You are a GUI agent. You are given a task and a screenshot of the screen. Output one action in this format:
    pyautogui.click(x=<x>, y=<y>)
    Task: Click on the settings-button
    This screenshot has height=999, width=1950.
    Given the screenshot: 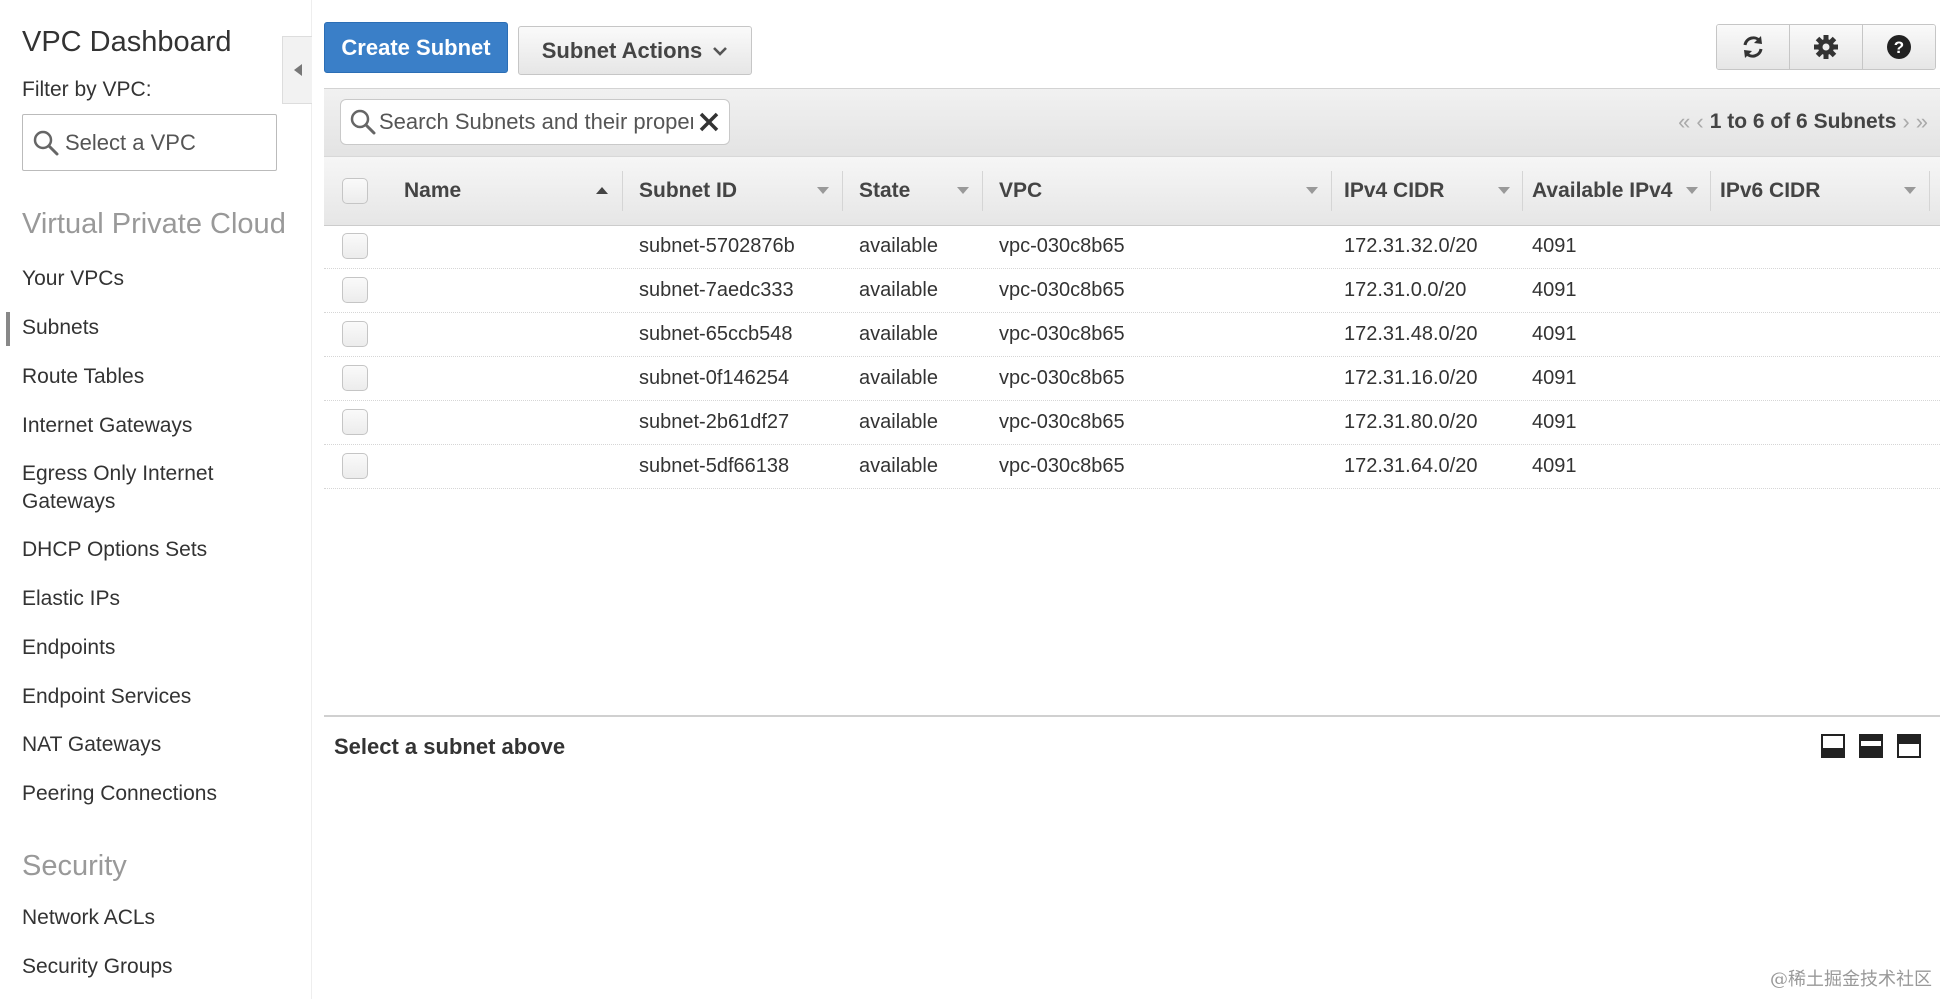 What is the action you would take?
    pyautogui.click(x=1825, y=47)
    